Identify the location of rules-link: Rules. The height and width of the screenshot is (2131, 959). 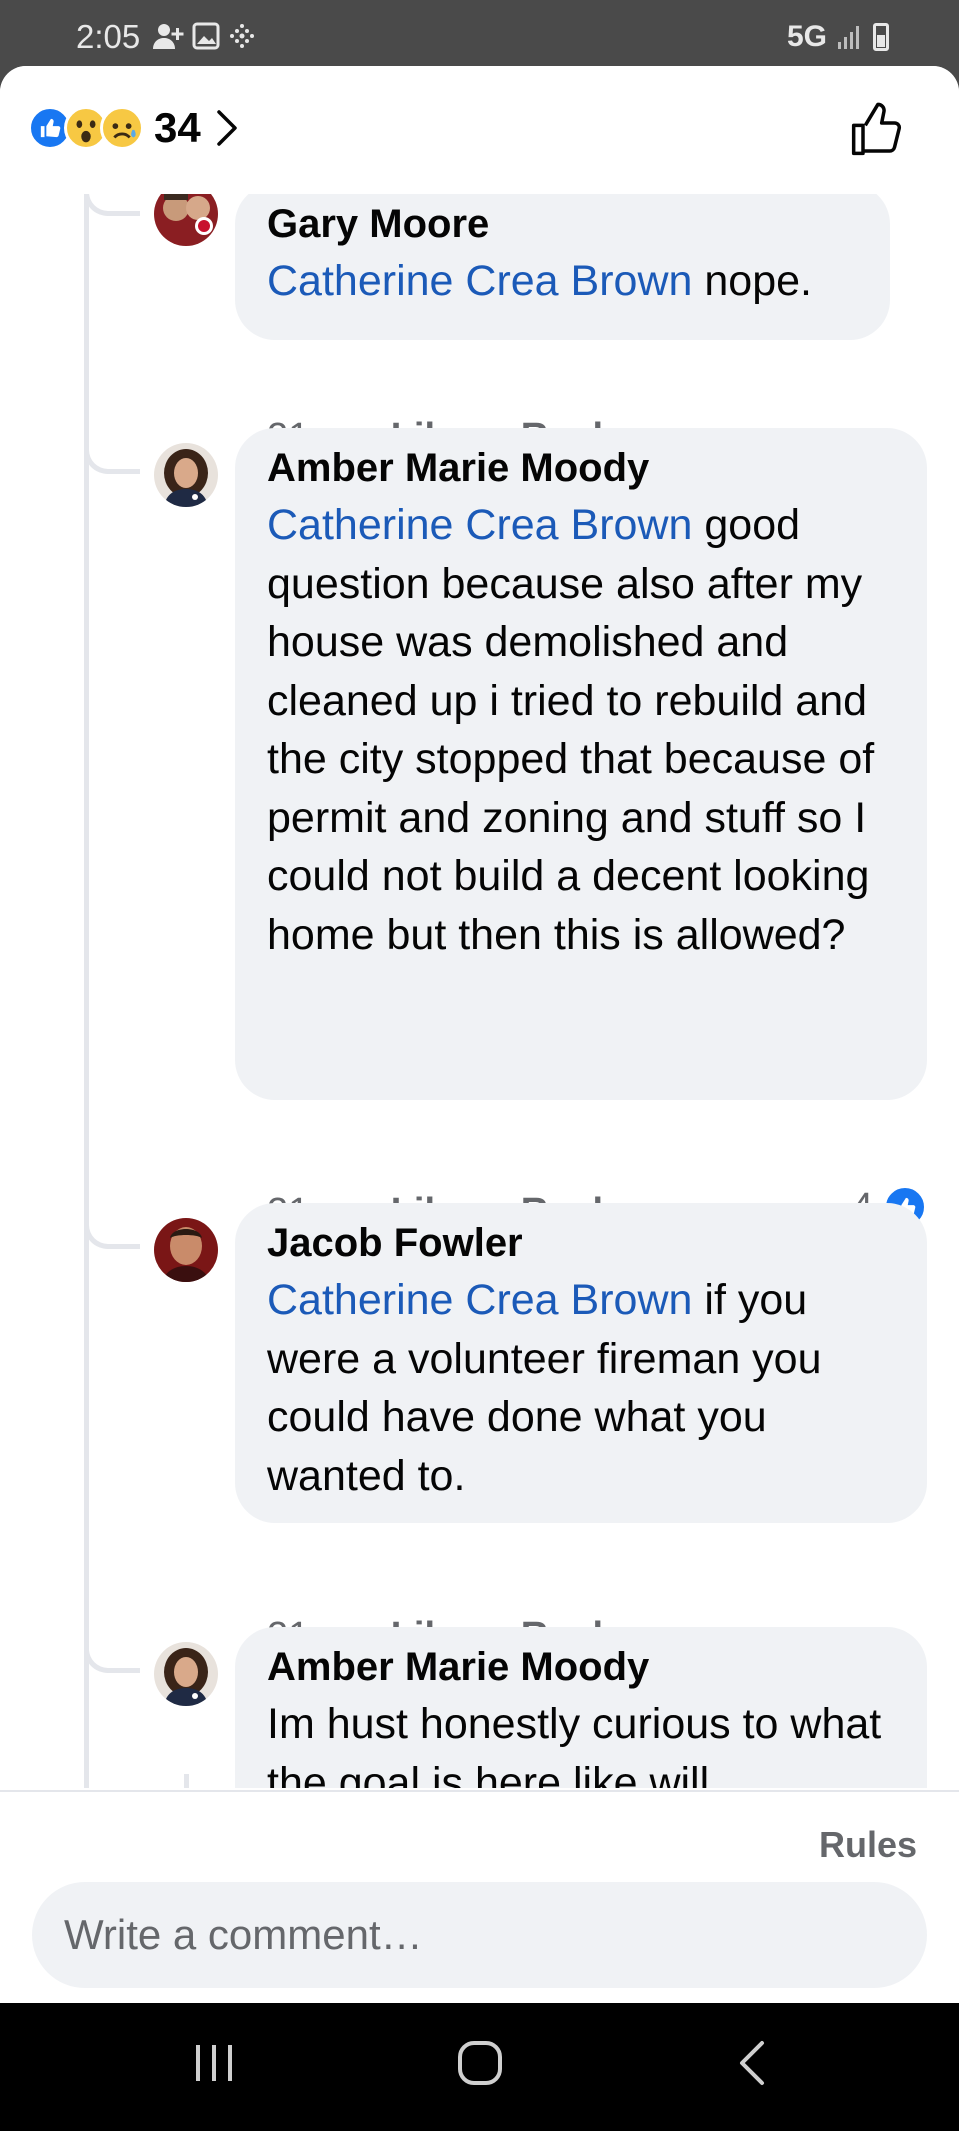
(868, 1845).